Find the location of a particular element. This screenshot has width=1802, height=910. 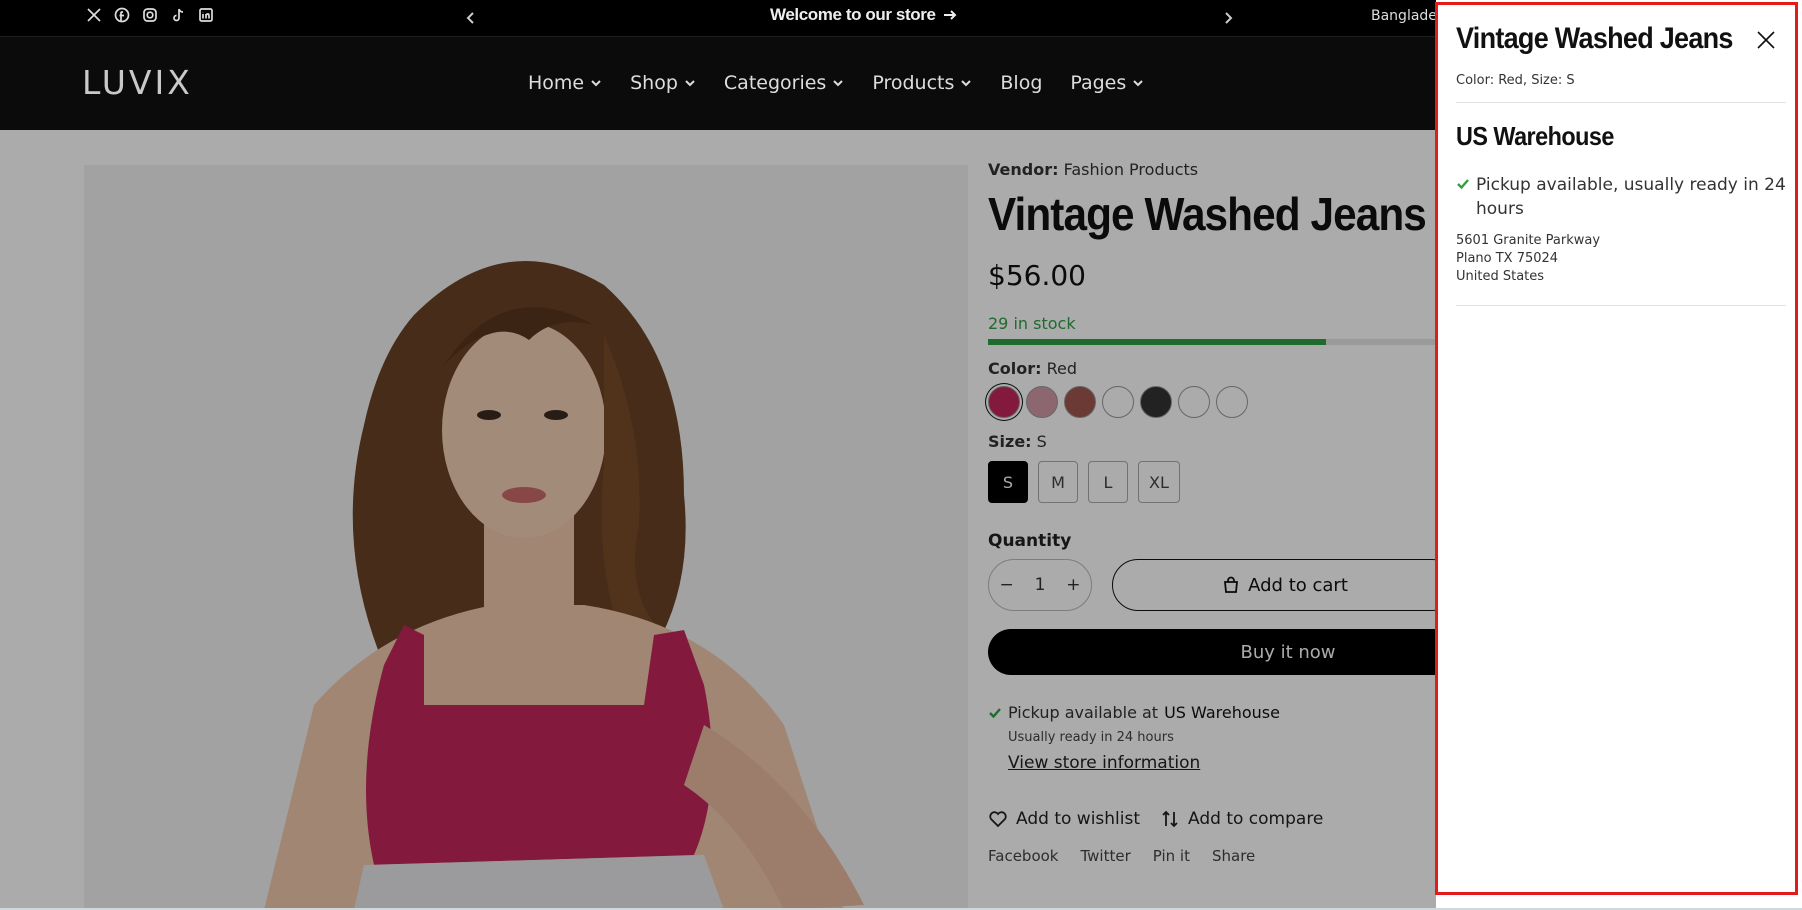

logo: LUVIX is located at coordinates (137, 82).